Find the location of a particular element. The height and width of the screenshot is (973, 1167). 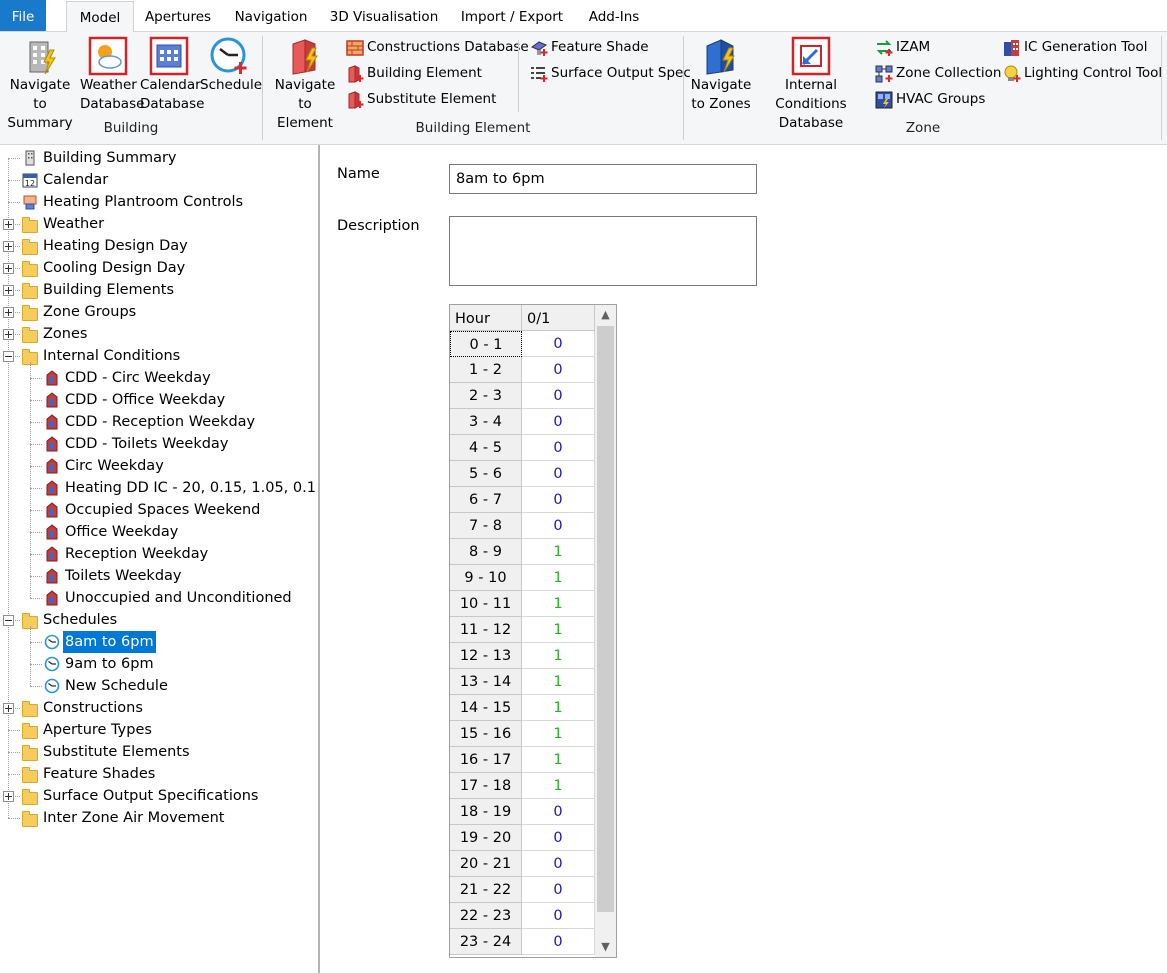

table-row: 4 - 50 is located at coordinates (522, 448).